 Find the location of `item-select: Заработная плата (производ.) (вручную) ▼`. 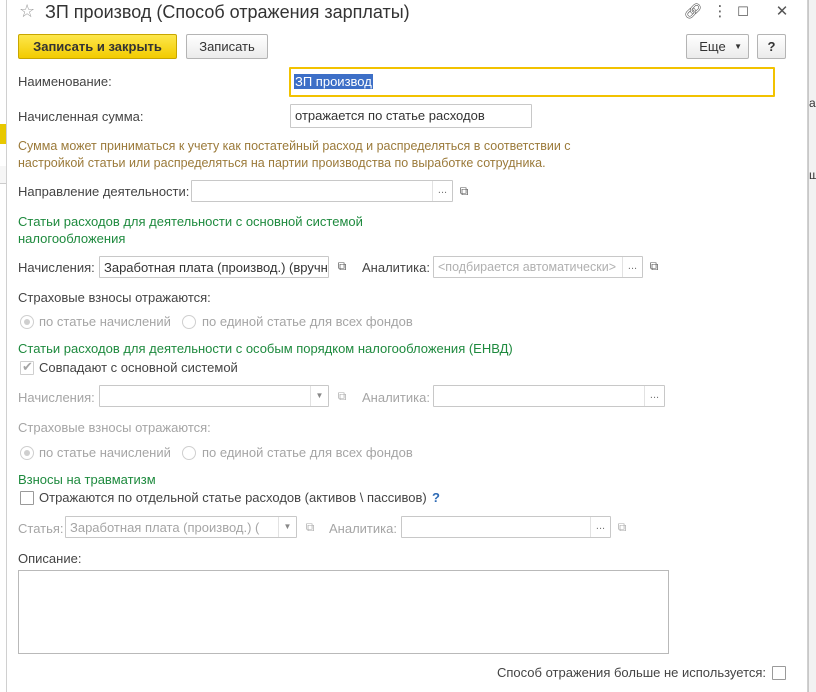

item-select: Заработная плата (производ.) (вручную) ▼ is located at coordinates (181, 527).